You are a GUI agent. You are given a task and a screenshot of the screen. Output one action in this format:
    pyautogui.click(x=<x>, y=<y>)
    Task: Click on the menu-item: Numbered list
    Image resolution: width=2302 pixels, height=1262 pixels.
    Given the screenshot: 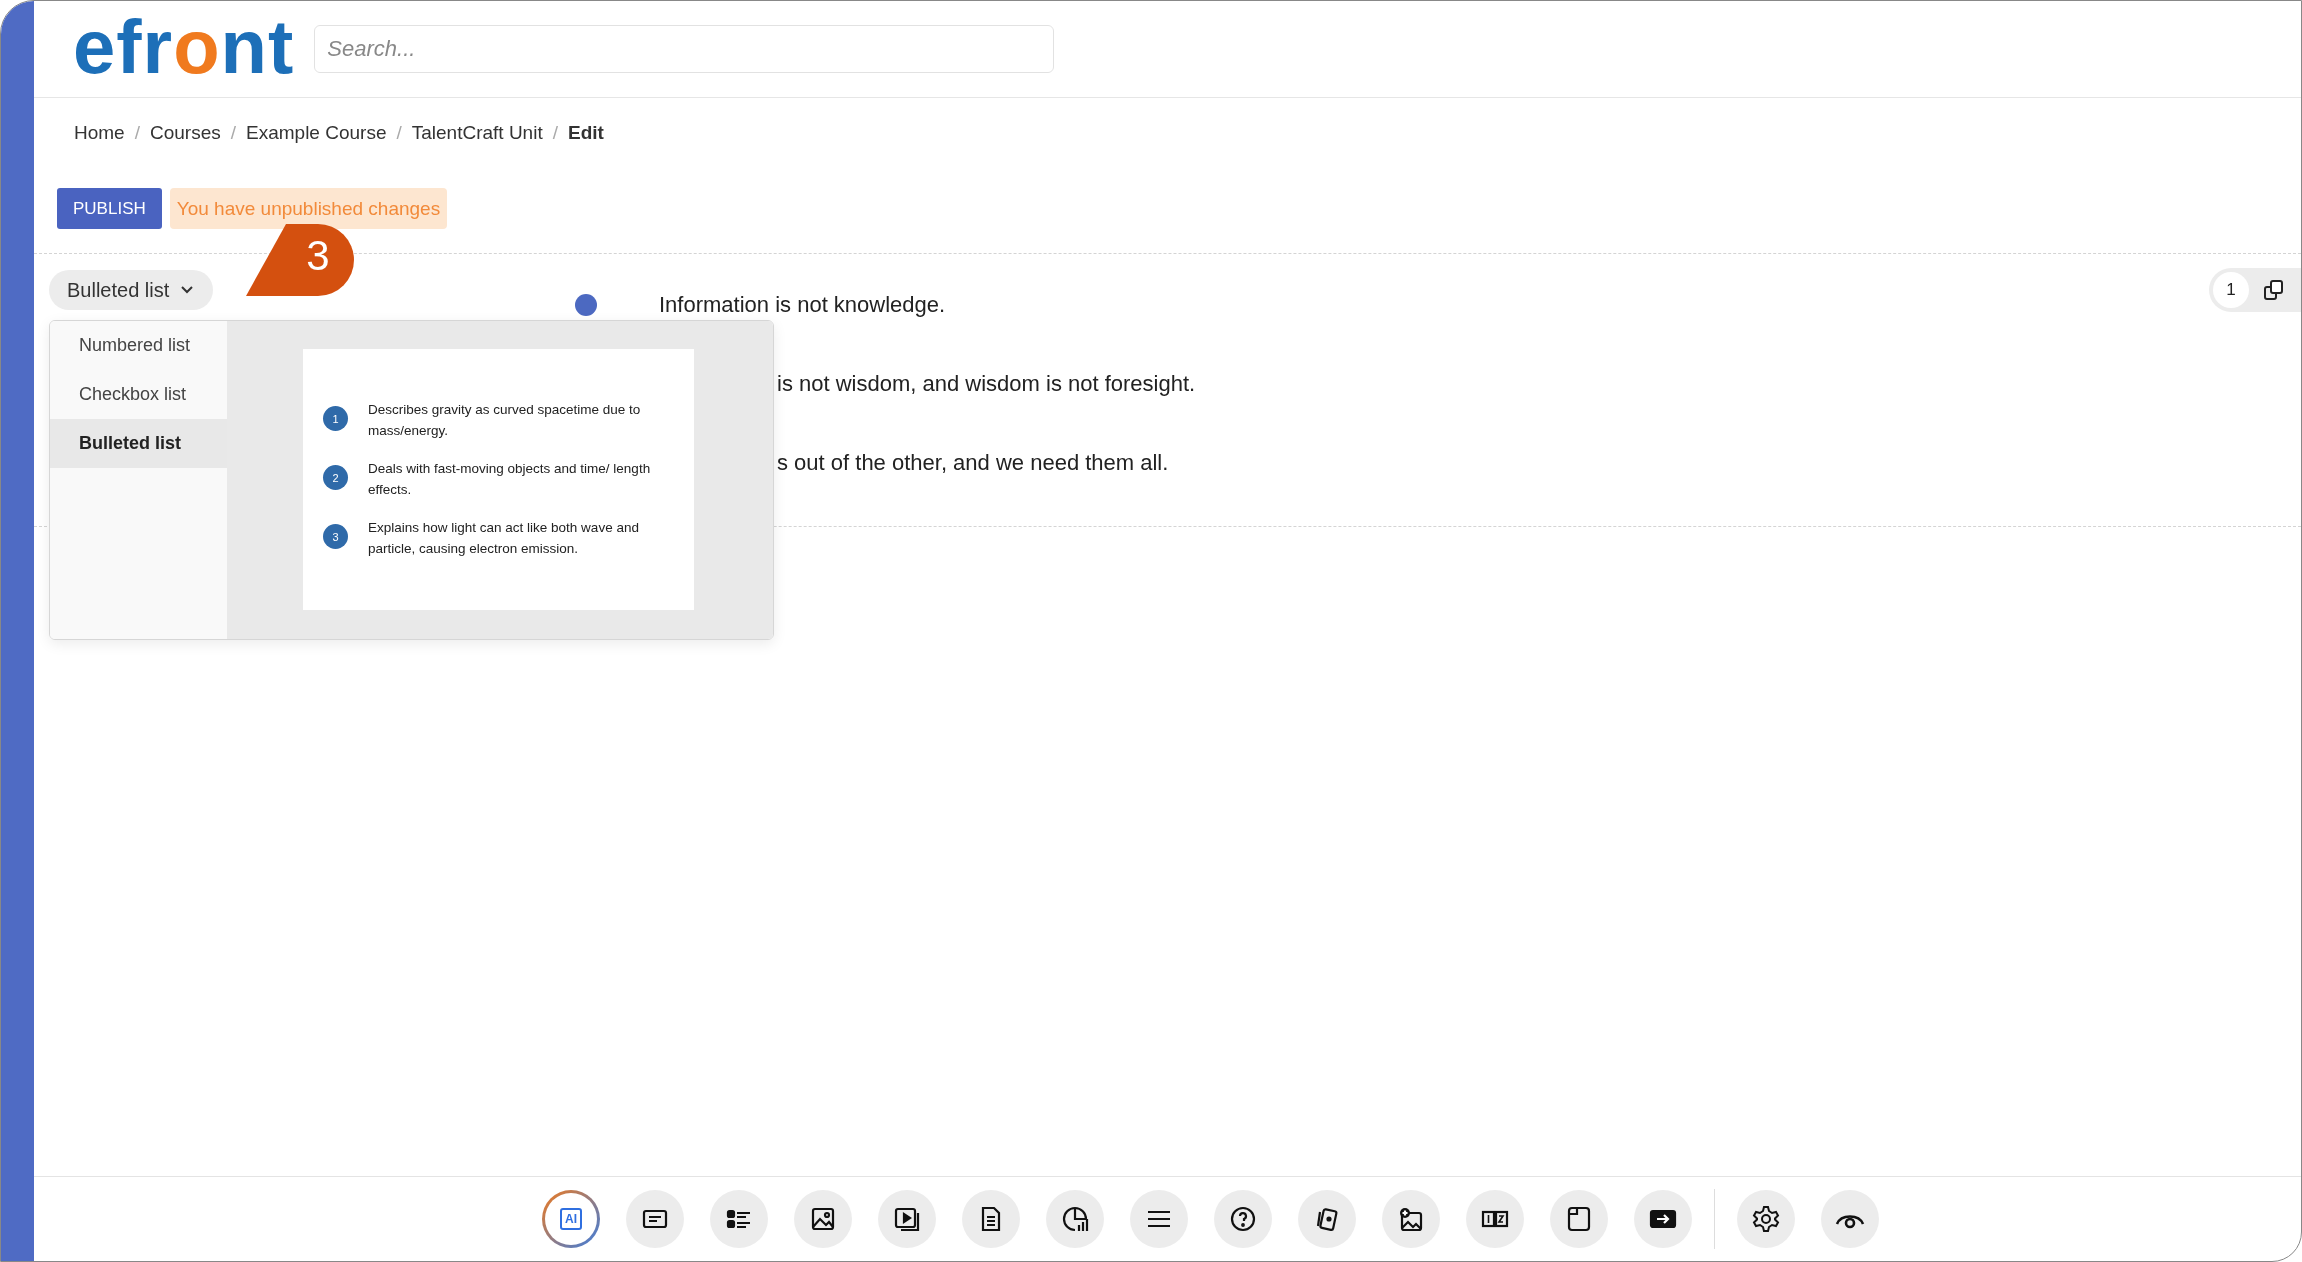 What is the action you would take?
    pyautogui.click(x=138, y=345)
    